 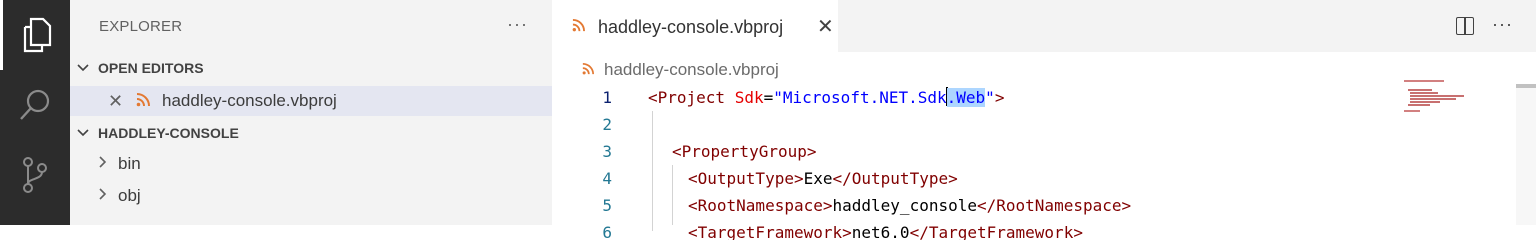 What do you see at coordinates (115, 101) in the screenshot?
I see `close-editor-icon: ✕` at bounding box center [115, 101].